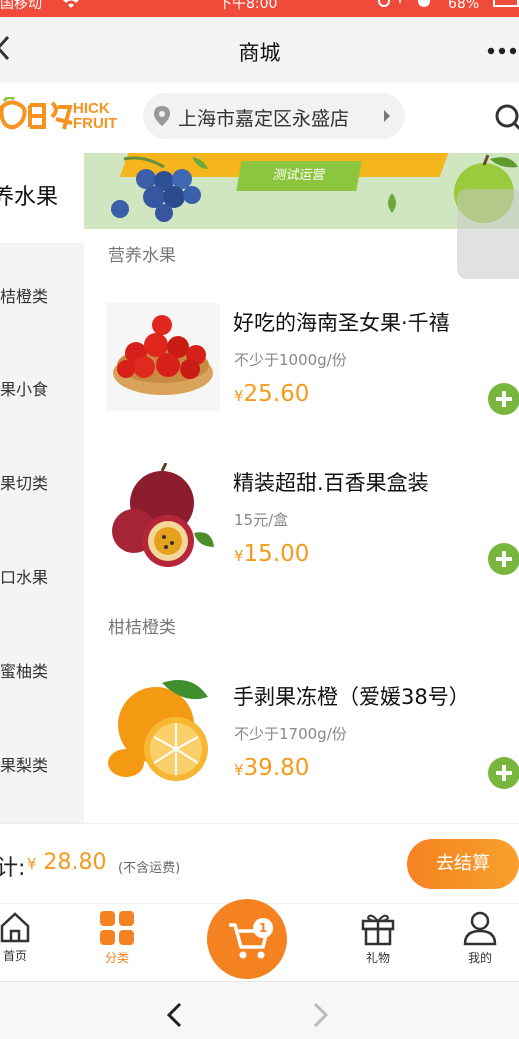 Image resolution: width=519 pixels, height=1039 pixels. Describe the element at coordinates (464, 6) in the screenshot. I see `battery-level: 68%` at that location.